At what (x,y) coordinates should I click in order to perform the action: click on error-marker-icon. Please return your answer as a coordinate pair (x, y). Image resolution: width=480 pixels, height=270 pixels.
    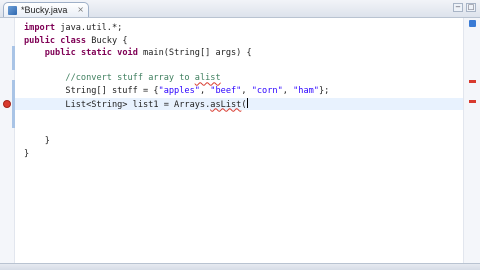
    Looking at the image, I should click on (7, 104).